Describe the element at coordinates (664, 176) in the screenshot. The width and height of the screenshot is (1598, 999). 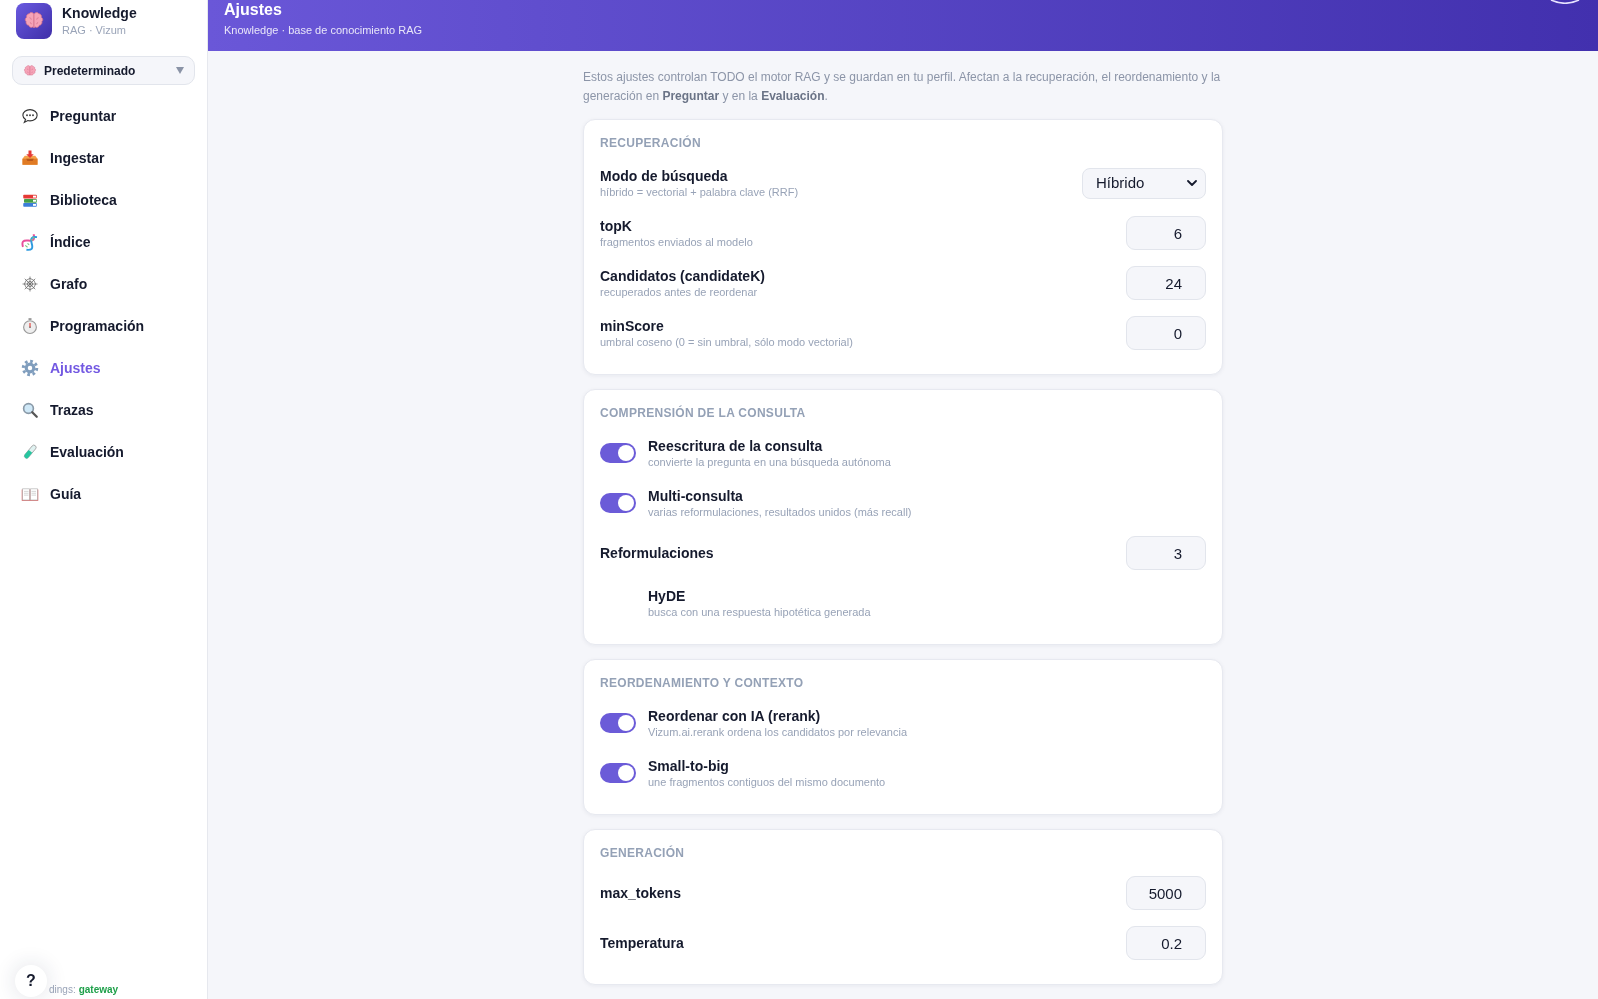
I see `setting-label: Modo de búsqueda` at that location.